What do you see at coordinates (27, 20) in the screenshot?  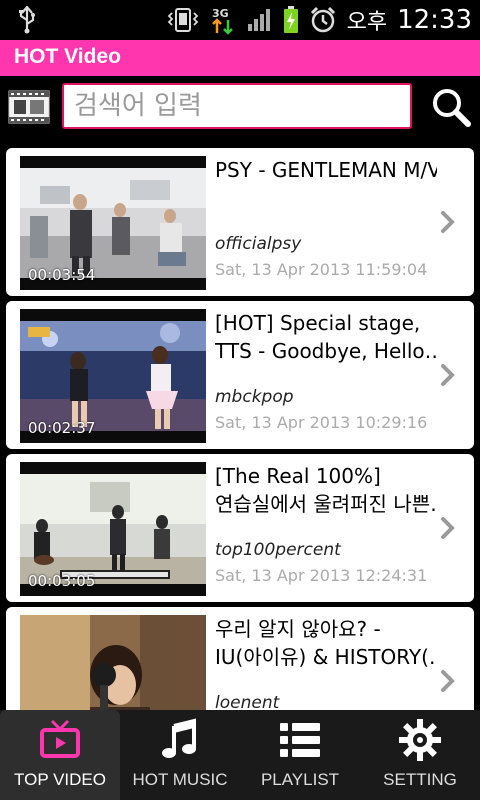 I see `usb-icon` at bounding box center [27, 20].